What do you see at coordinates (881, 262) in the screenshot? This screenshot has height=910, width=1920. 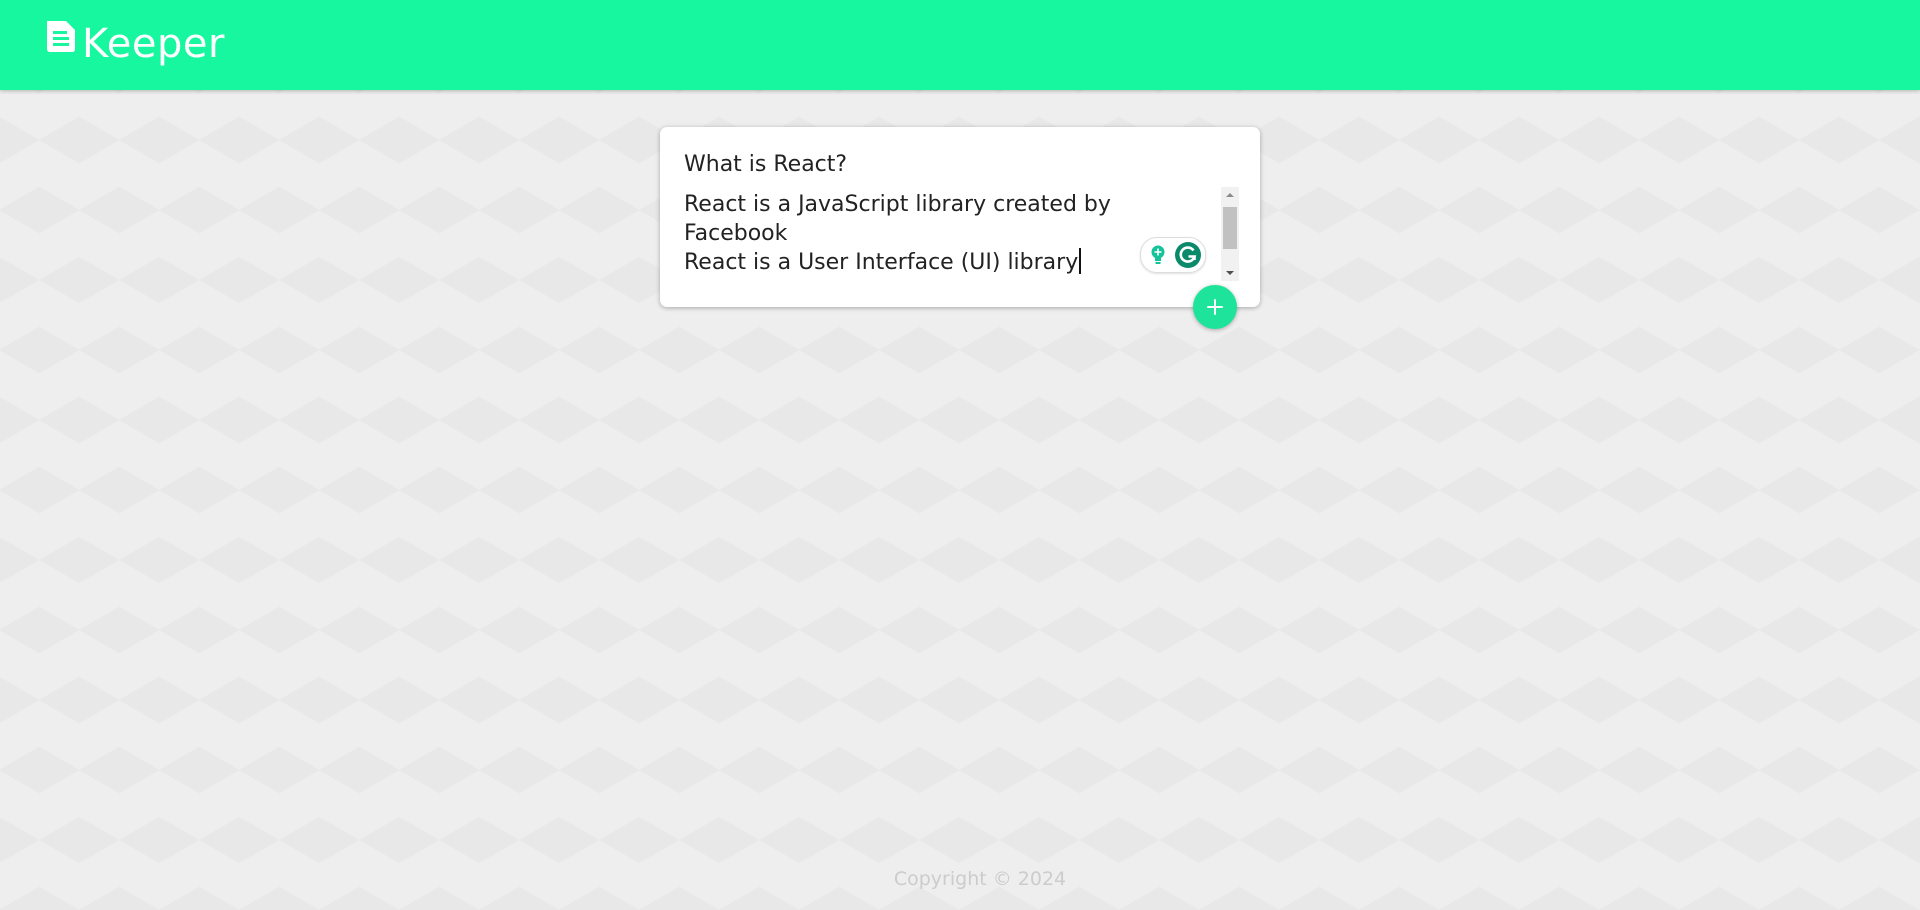 I see `note-content-line-text: React is a User Interface (UI) library` at bounding box center [881, 262].